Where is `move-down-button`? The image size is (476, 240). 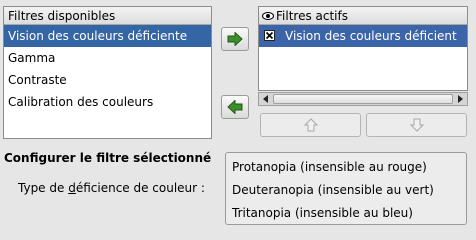
move-down-button is located at coordinates (416, 125).